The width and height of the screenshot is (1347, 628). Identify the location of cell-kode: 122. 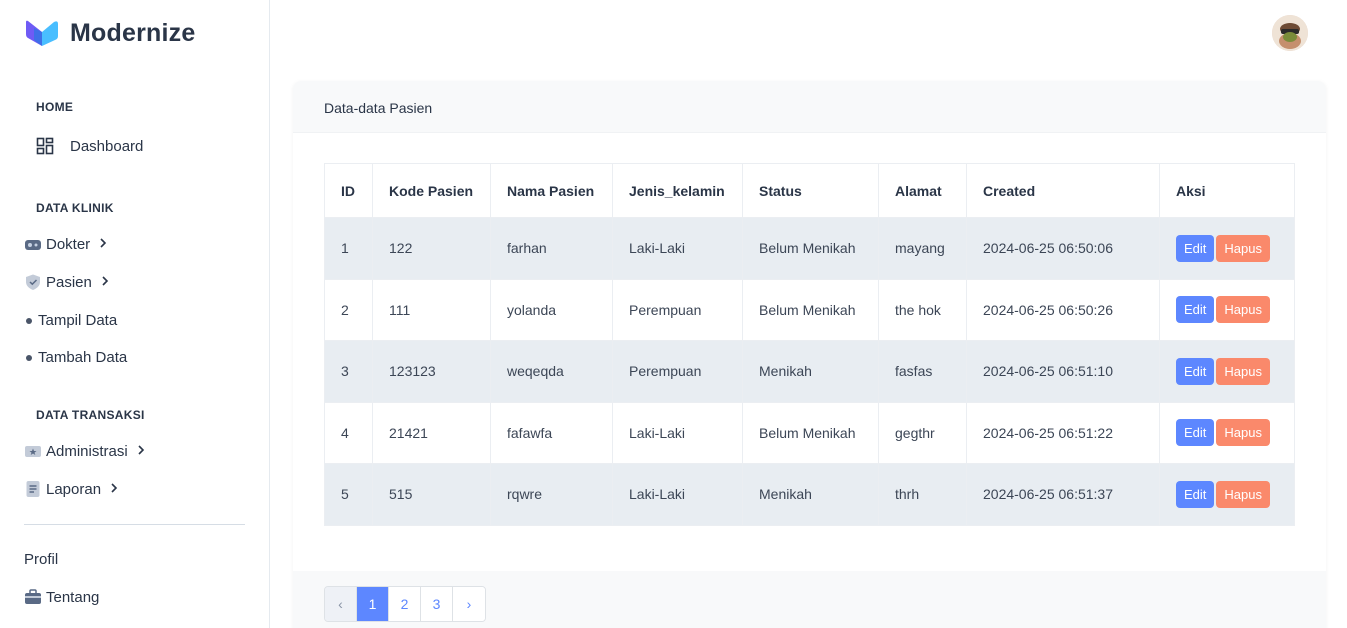
(431, 248).